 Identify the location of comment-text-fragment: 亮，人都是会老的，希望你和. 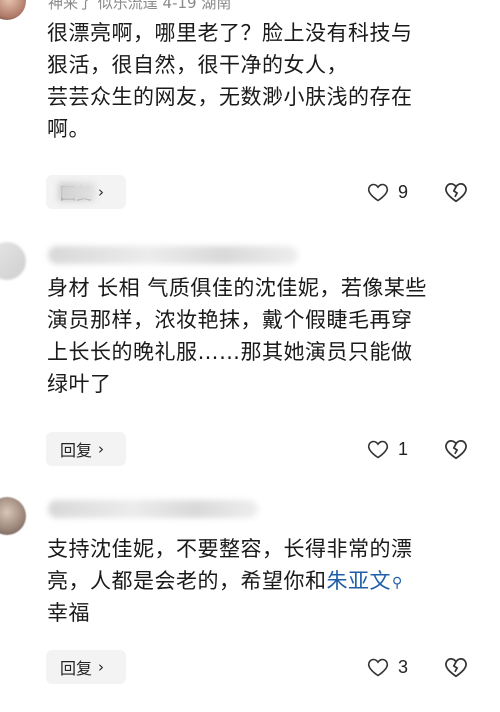
(187, 581).